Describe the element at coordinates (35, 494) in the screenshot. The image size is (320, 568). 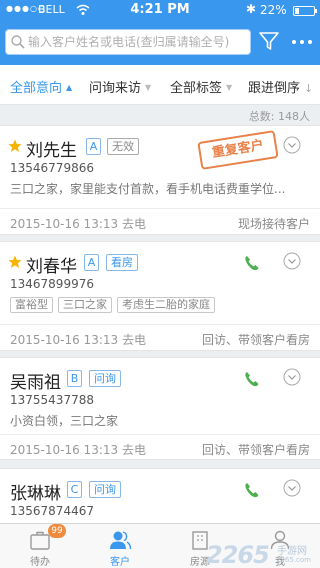
I see `customer-name: 张琳琳` at that location.